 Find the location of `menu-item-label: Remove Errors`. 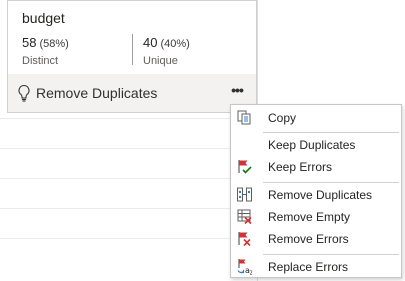

menu-item-label: Remove Errors is located at coordinates (308, 239).